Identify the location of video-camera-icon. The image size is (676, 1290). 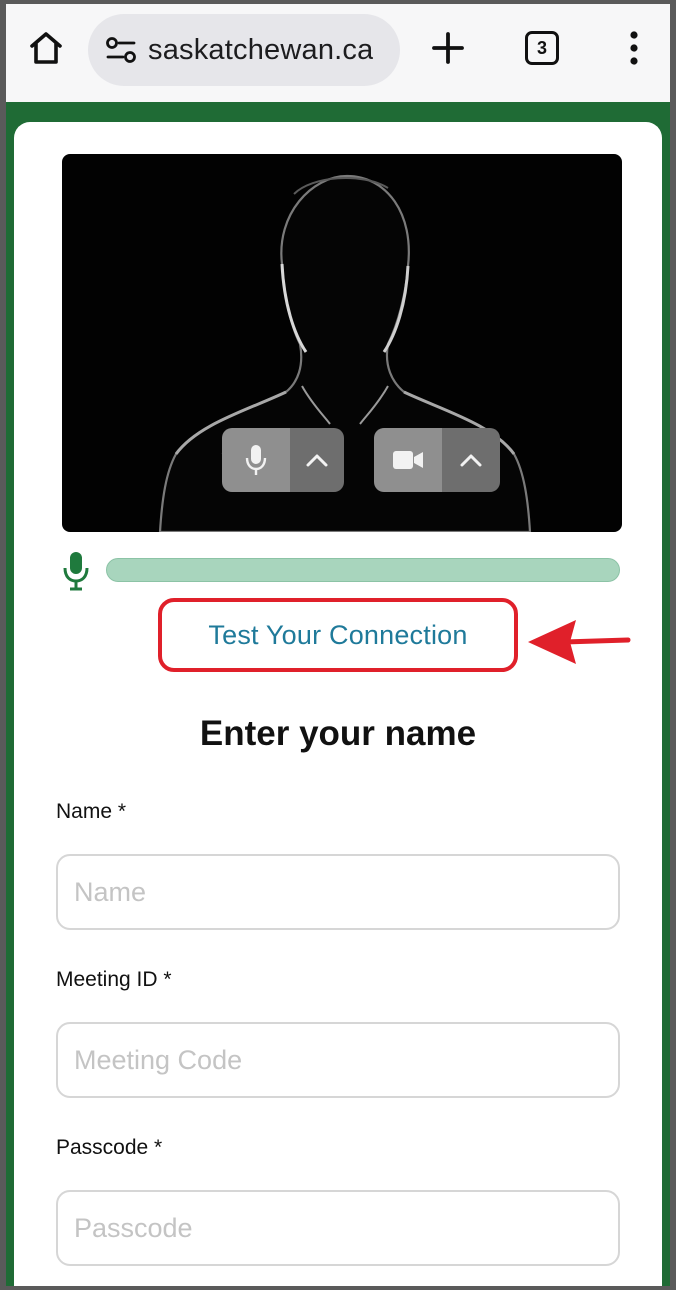
(408, 460).